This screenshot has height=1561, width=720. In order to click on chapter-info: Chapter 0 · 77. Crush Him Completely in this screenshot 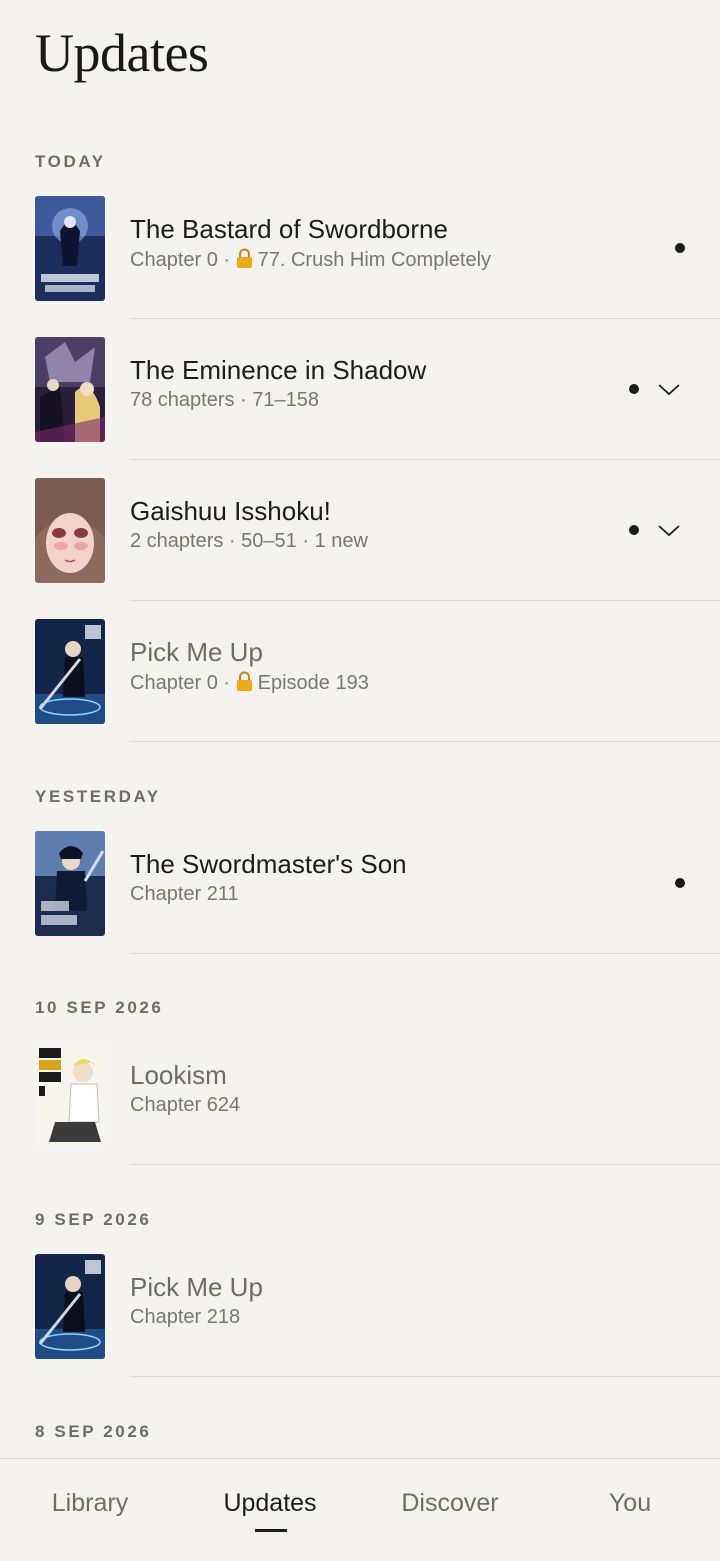, I will do `click(310, 260)`.